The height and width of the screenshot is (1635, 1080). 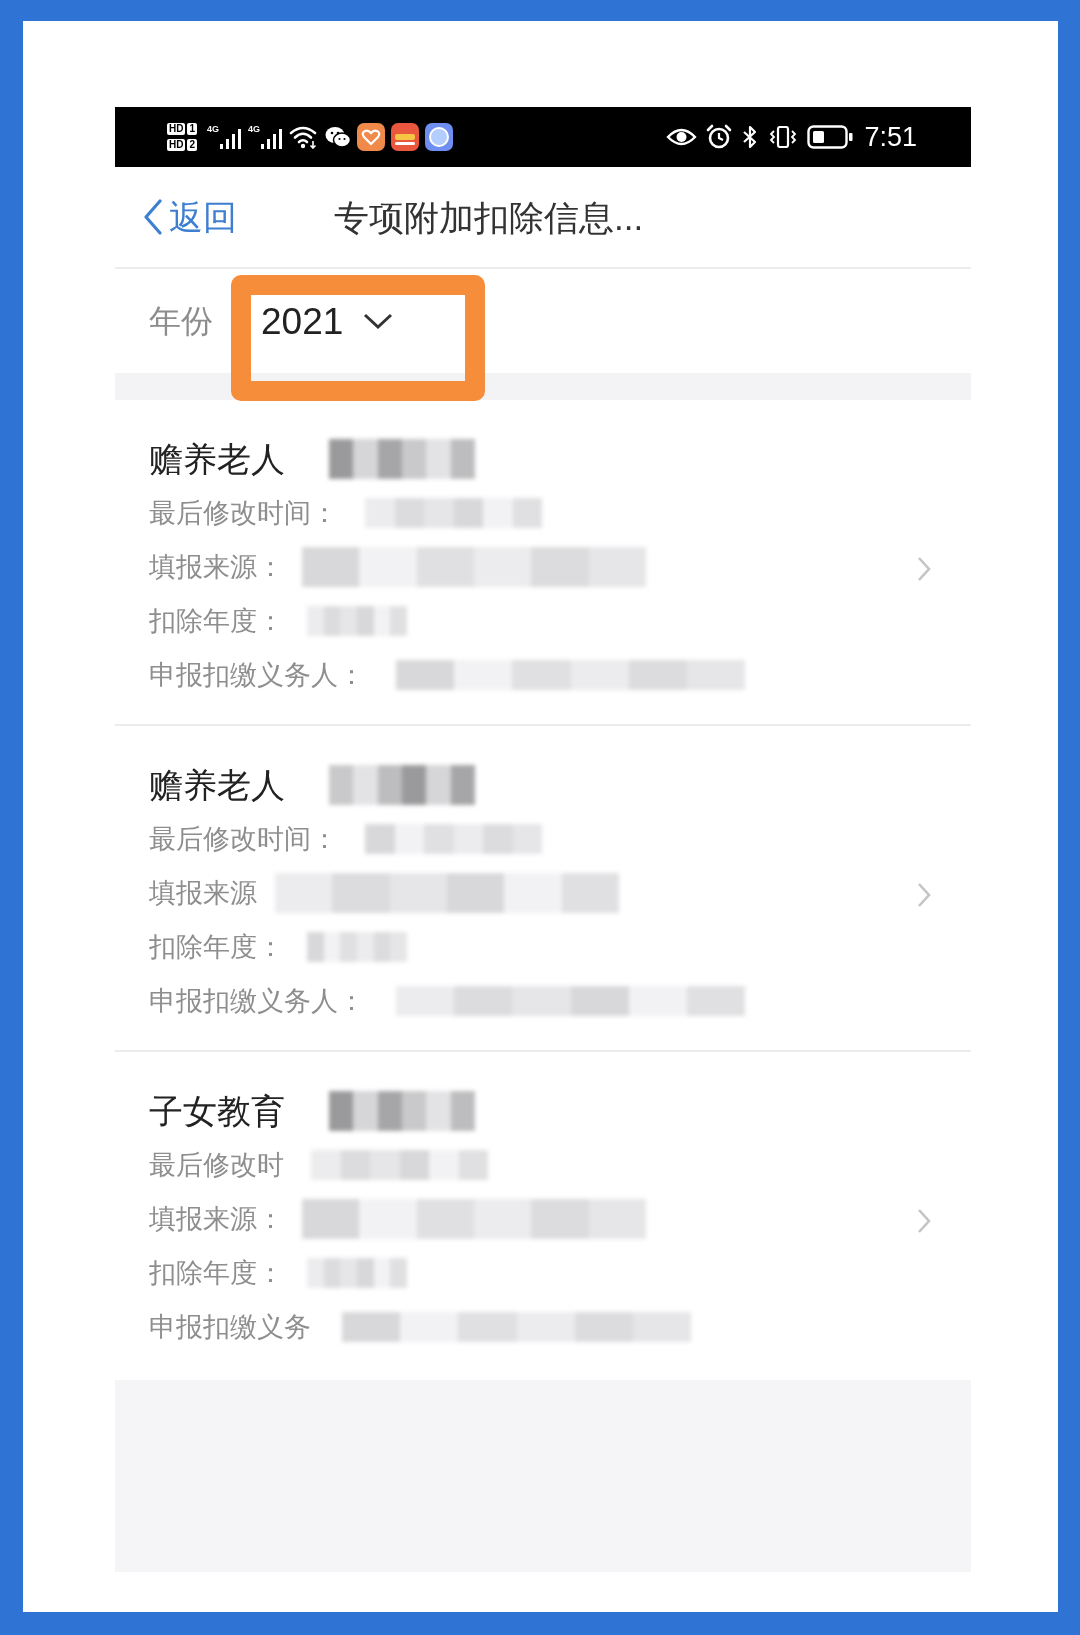 What do you see at coordinates (405, 137) in the screenshot?
I see `stripes-app-icon` at bounding box center [405, 137].